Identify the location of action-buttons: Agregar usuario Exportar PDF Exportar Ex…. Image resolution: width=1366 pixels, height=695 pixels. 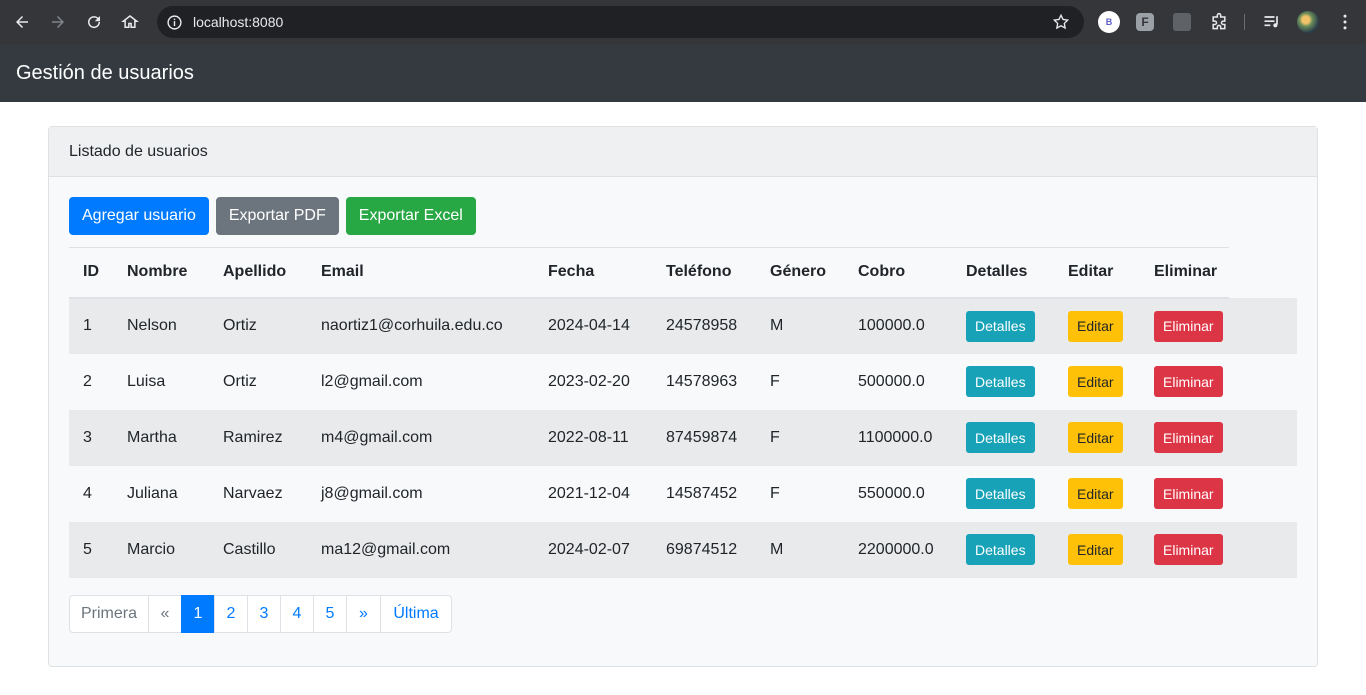
(683, 216).